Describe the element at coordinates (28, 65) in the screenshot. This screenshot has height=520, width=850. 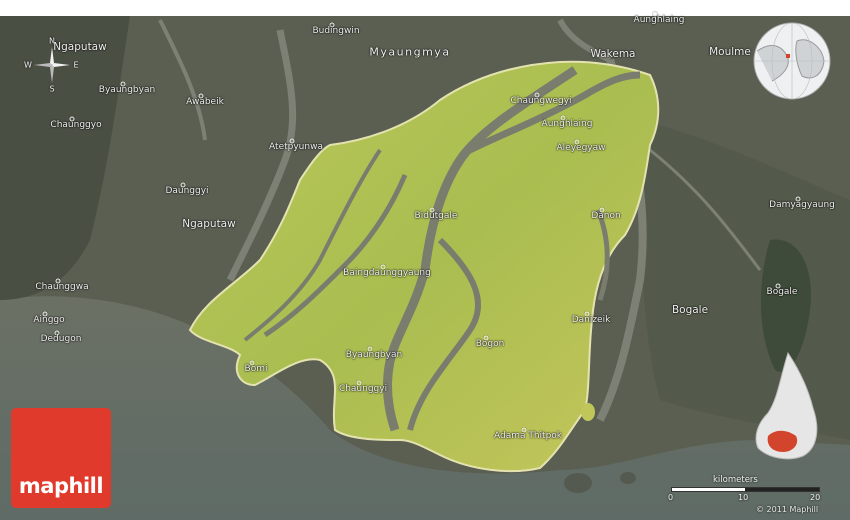
I see `compass-w: W` at that location.